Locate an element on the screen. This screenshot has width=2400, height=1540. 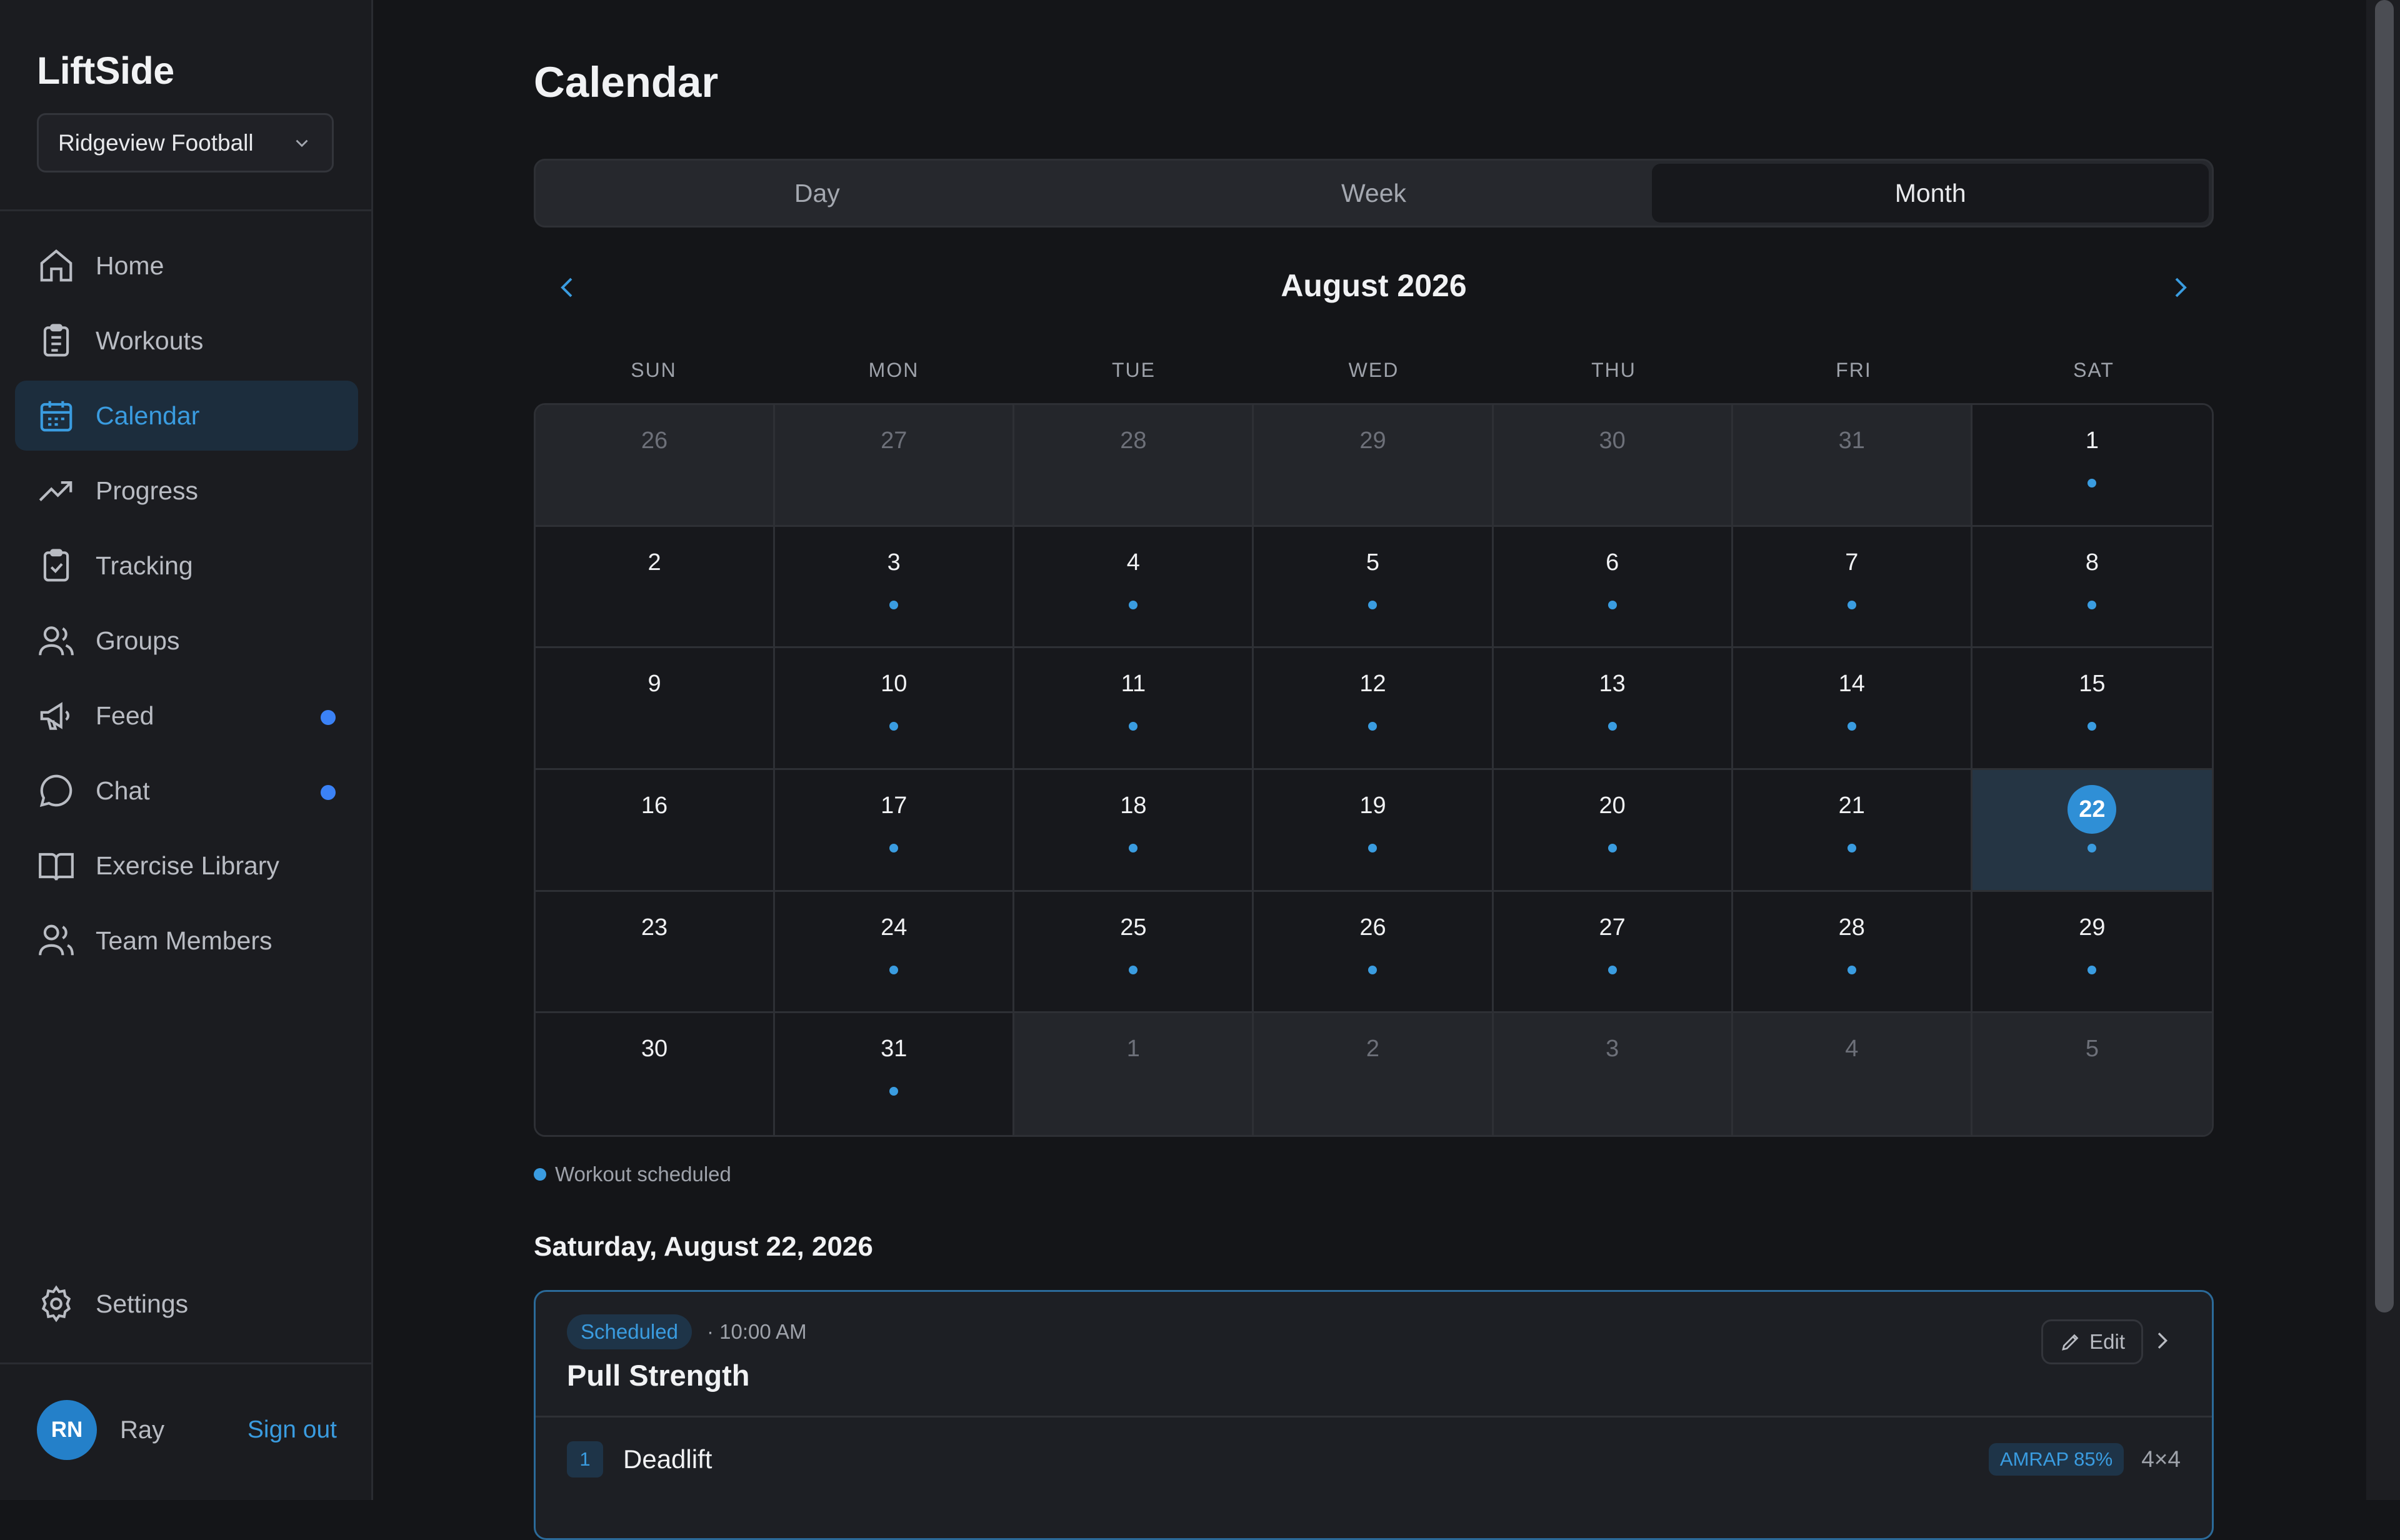
calendar-day: 11 is located at coordinates (1134, 709).